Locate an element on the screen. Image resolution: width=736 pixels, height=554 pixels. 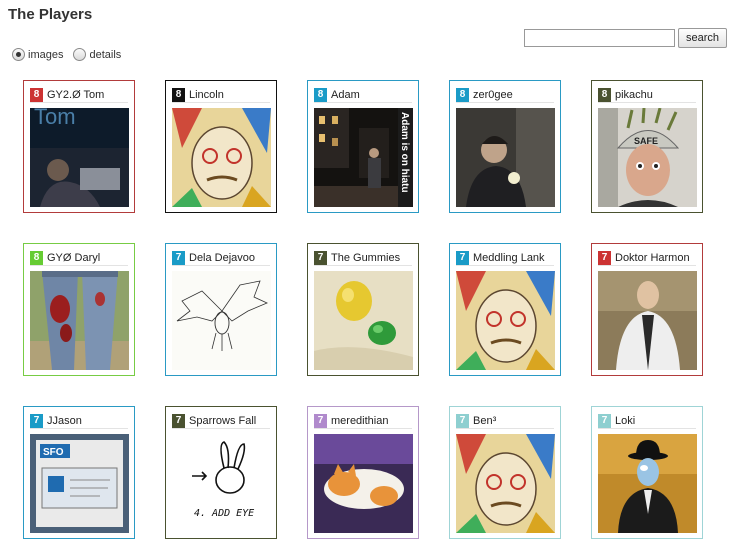
person-at-laptop-photo: Tom is located at coordinates (79, 157).